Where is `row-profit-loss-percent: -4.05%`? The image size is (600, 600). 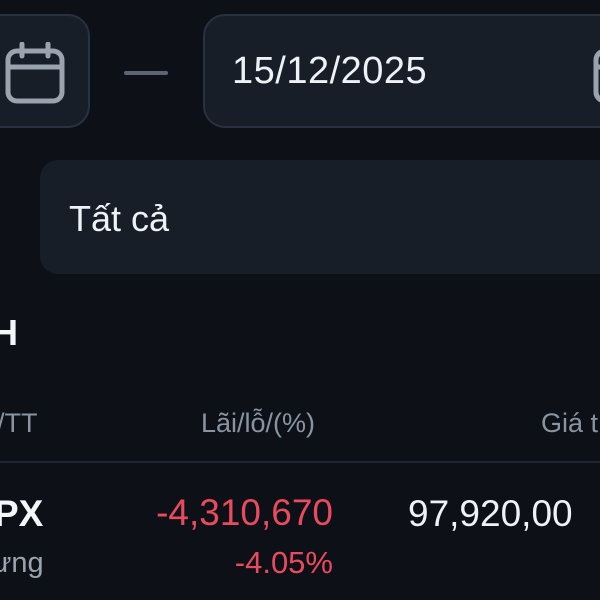 row-profit-loss-percent: -4.05% is located at coordinates (283, 562).